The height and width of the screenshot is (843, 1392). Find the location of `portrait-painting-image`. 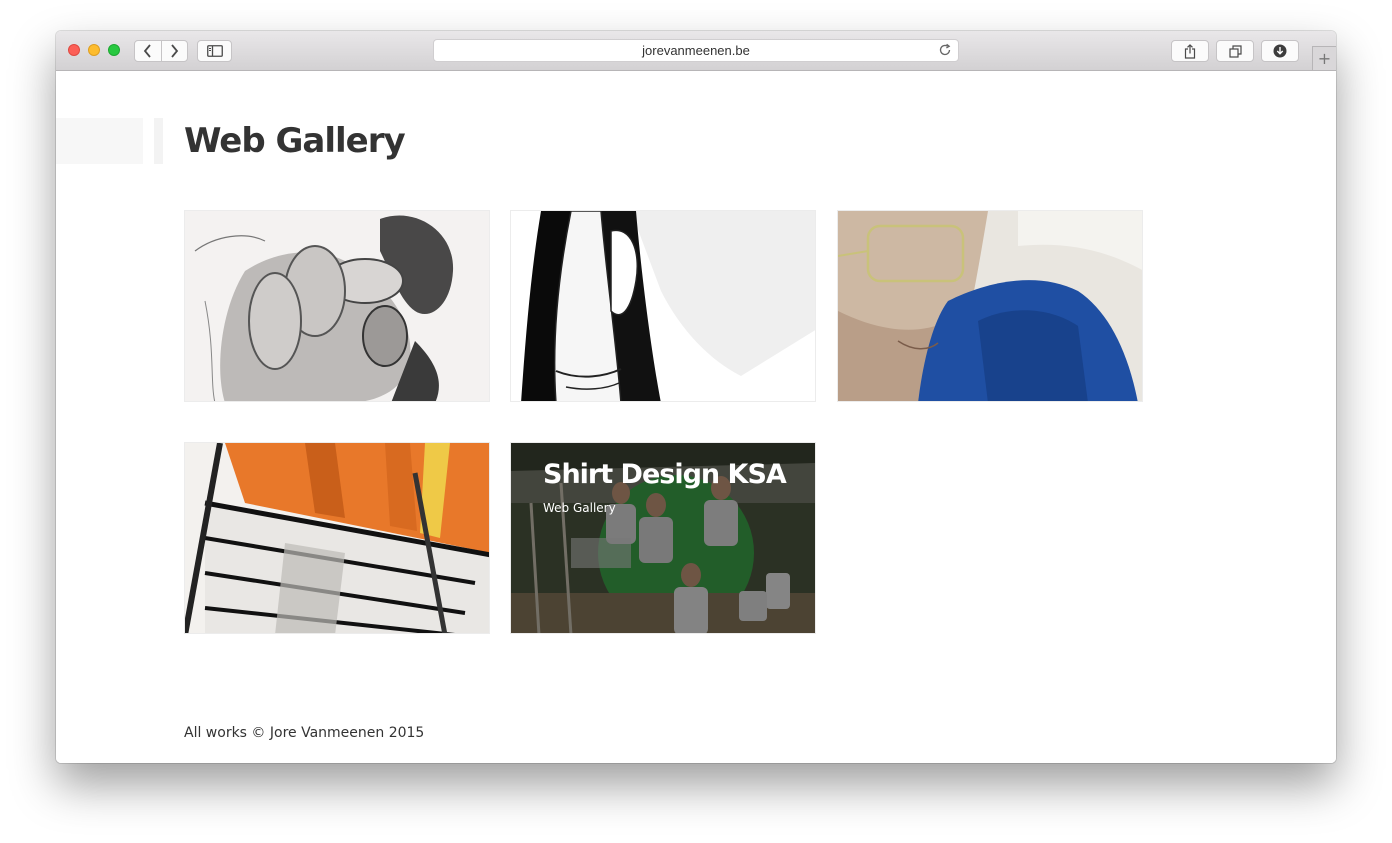

portrait-painting-image is located at coordinates (990, 306).